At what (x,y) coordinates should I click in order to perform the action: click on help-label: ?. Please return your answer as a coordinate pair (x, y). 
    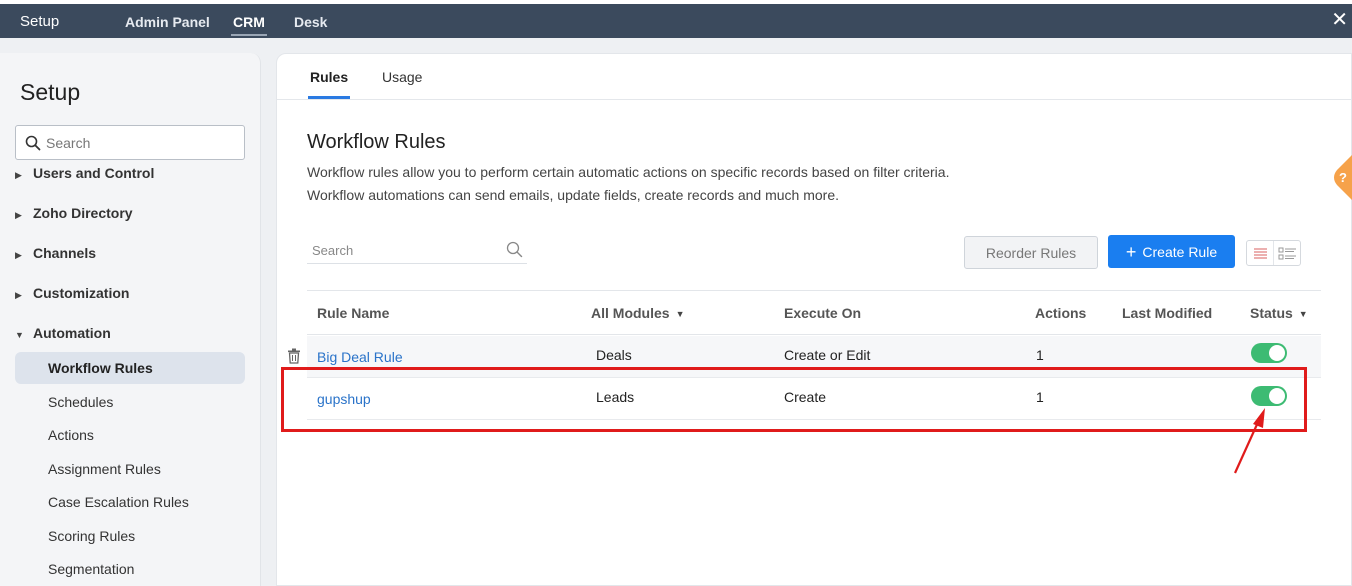
    Looking at the image, I should click on (1343, 177).